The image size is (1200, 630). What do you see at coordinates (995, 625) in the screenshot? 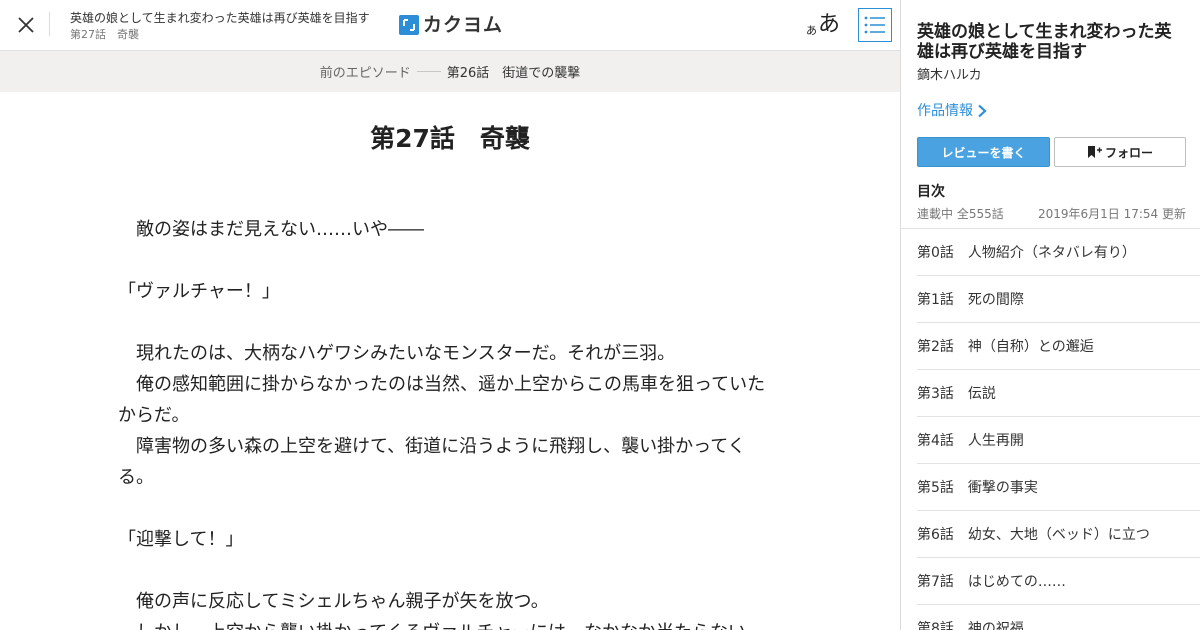
I see `episode-title: 神の祝福` at bounding box center [995, 625].